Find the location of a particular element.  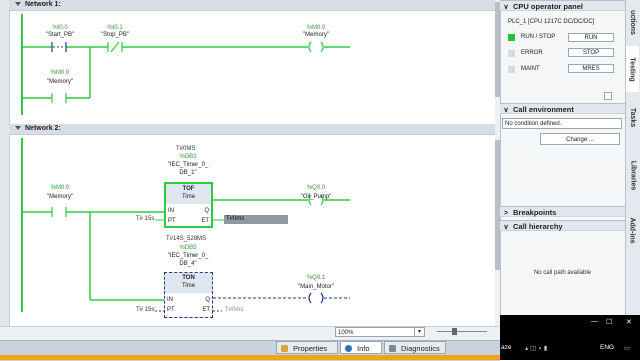

maint-label: MAINT is located at coordinates (530, 69).